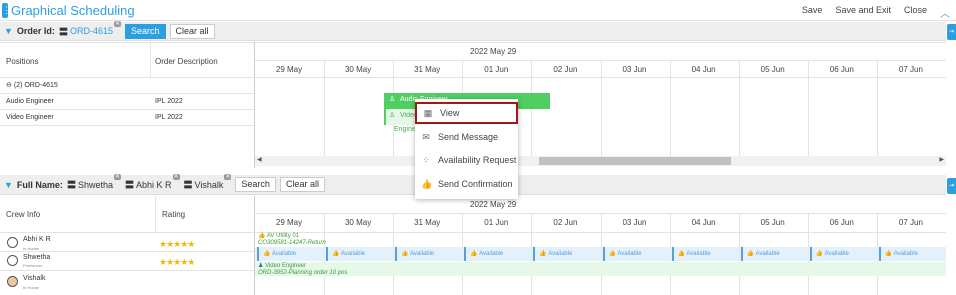 This screenshot has width=956, height=295. I want to click on header-actions: Save Save and Exit Close ︿, so click(876, 12).